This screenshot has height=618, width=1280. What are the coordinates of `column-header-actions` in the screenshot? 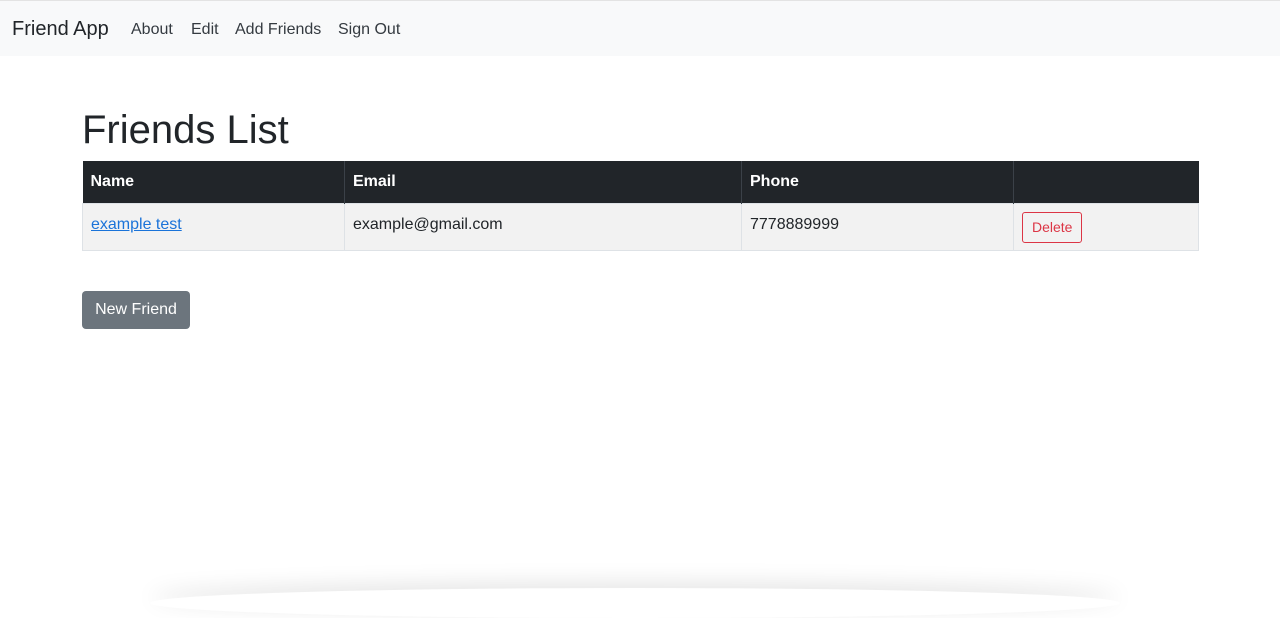 It's located at (1106, 182).